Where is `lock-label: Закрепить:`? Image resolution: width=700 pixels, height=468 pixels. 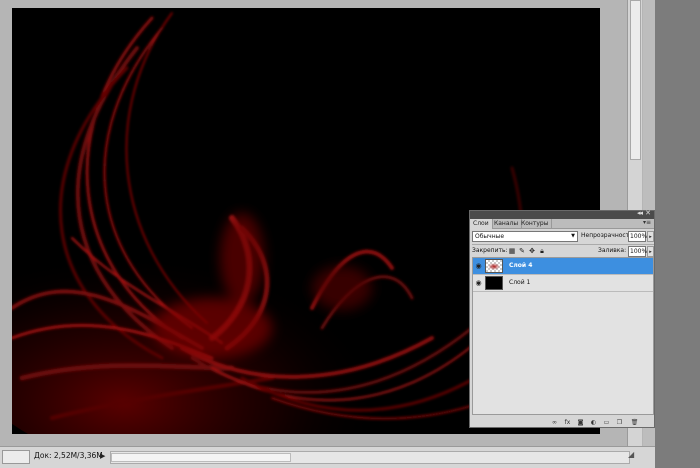 lock-label: Закрепить: is located at coordinates (490, 250).